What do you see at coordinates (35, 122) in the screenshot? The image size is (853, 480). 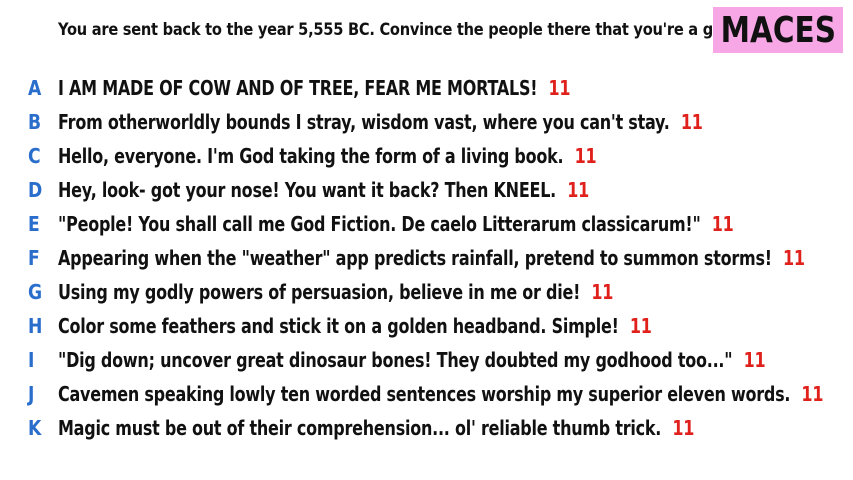 I see `answer-letter: B` at bounding box center [35, 122].